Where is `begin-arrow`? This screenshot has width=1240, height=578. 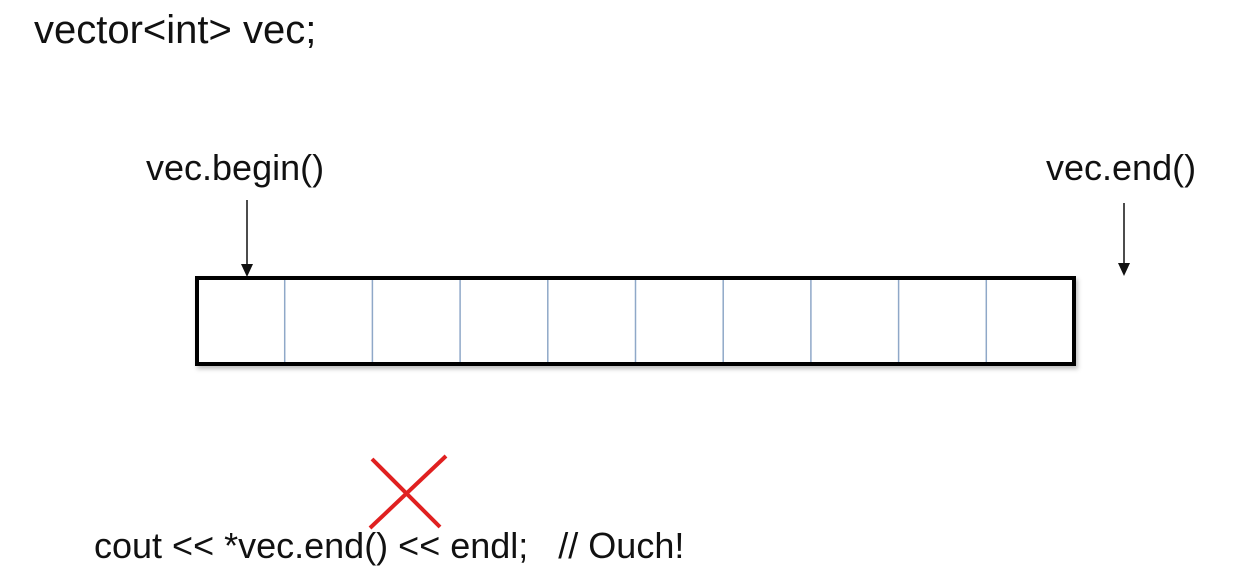
begin-arrow is located at coordinates (247, 238).